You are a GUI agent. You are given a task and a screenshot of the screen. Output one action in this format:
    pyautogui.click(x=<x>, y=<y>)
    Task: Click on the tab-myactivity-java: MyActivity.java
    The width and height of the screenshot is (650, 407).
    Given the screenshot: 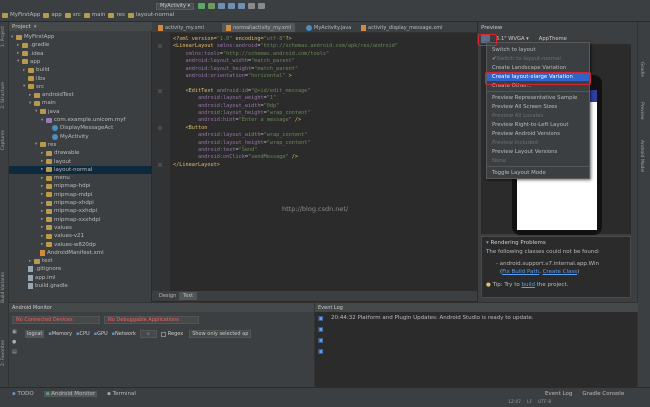 What is the action you would take?
    pyautogui.click(x=328, y=27)
    